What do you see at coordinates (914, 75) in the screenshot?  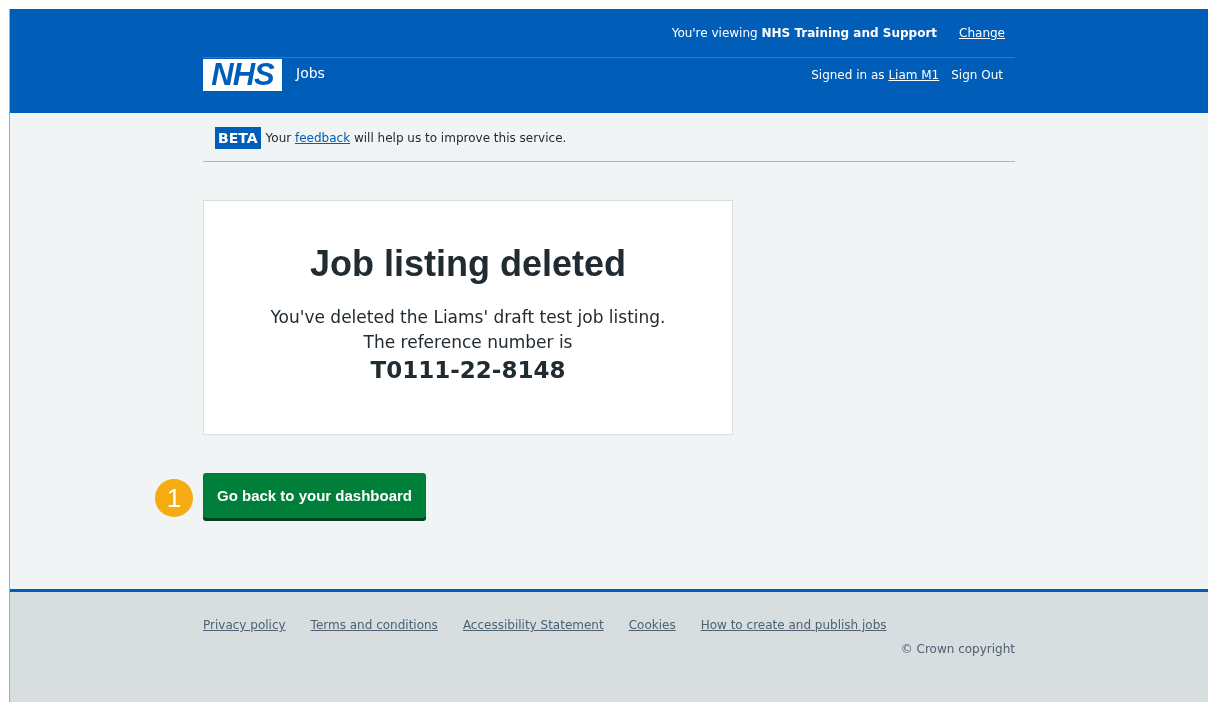 I see `user-link: Liam M1` at bounding box center [914, 75].